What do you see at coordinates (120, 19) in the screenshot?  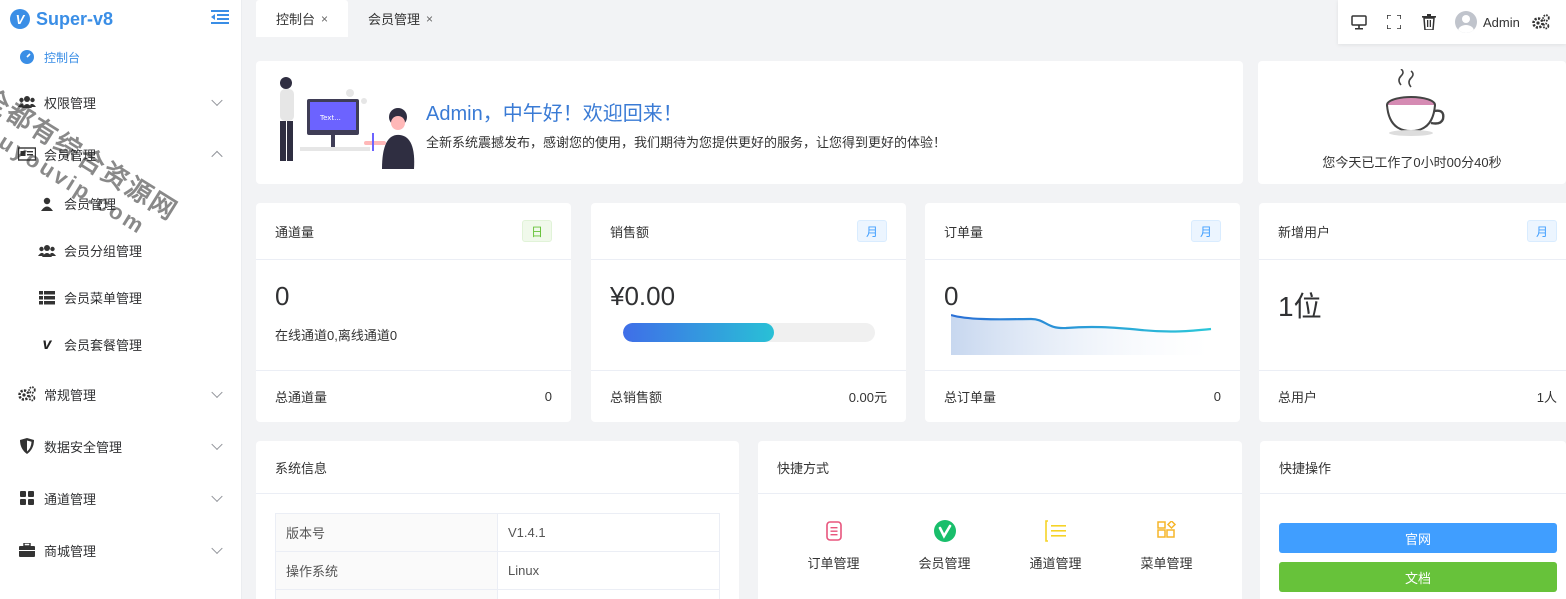 I see `brand: V Super-v8` at bounding box center [120, 19].